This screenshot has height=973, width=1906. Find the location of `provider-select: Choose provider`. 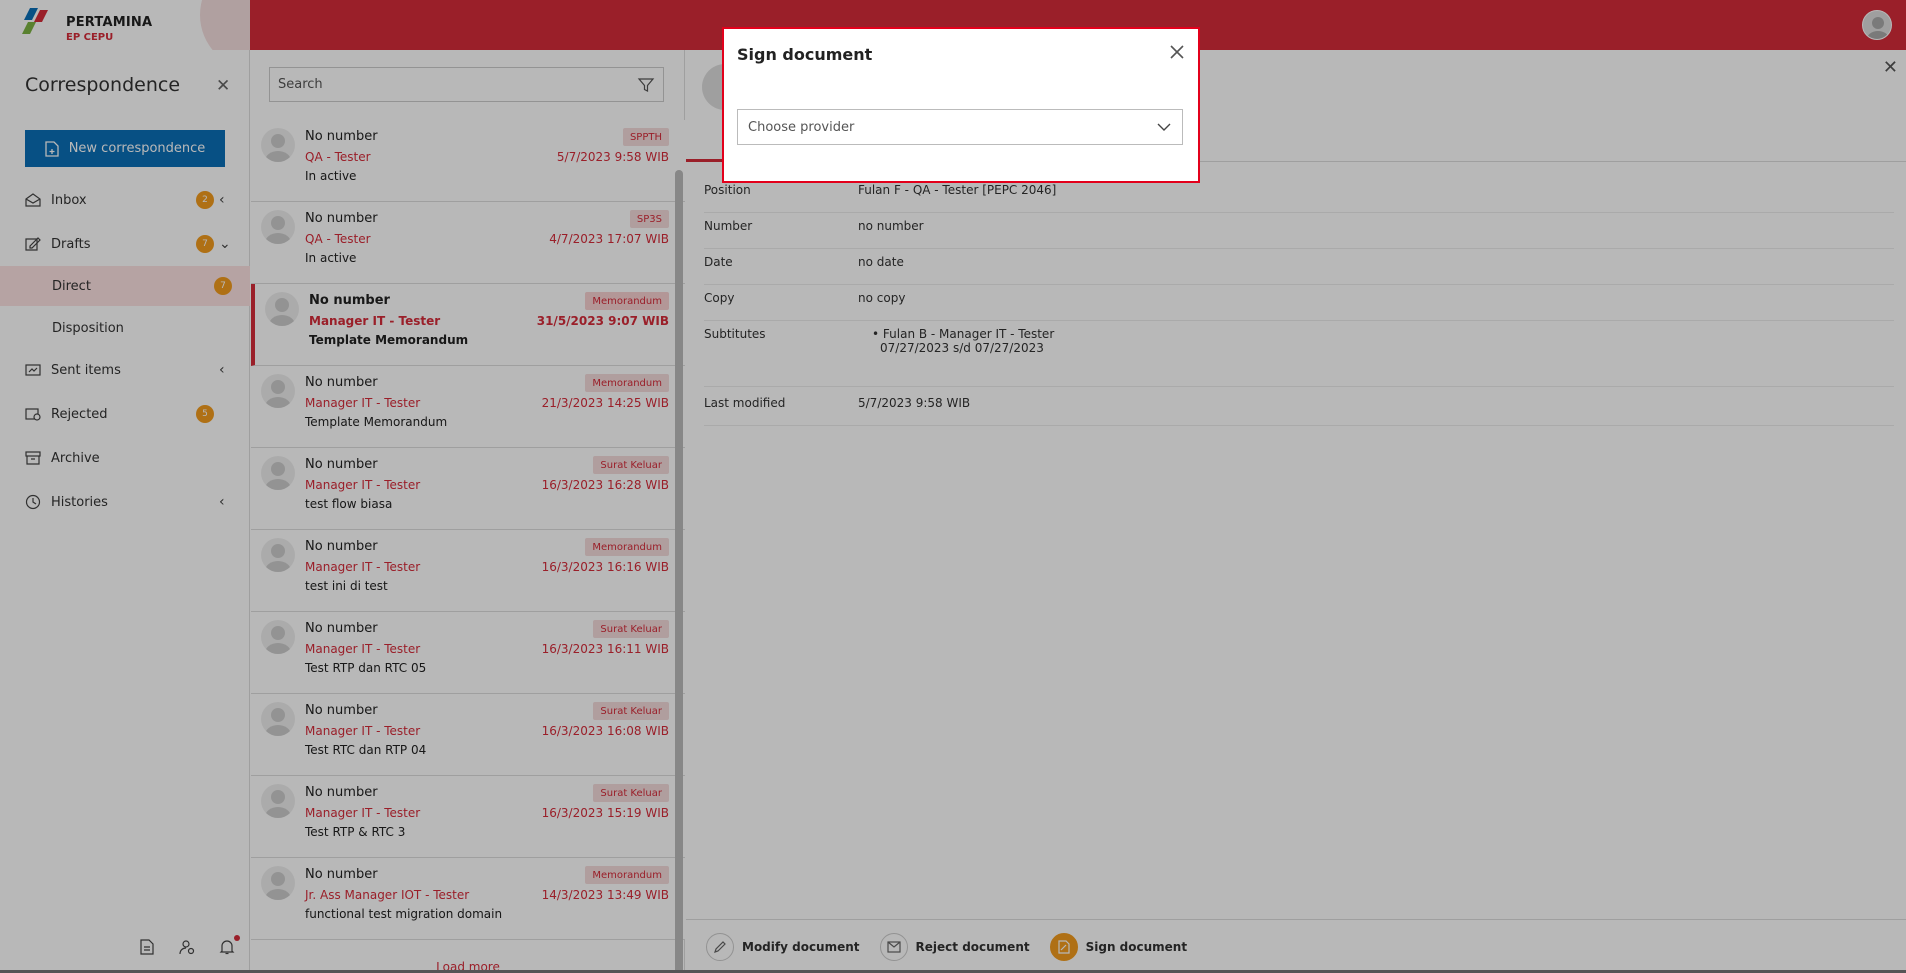

provider-select: Choose provider is located at coordinates (960, 127).